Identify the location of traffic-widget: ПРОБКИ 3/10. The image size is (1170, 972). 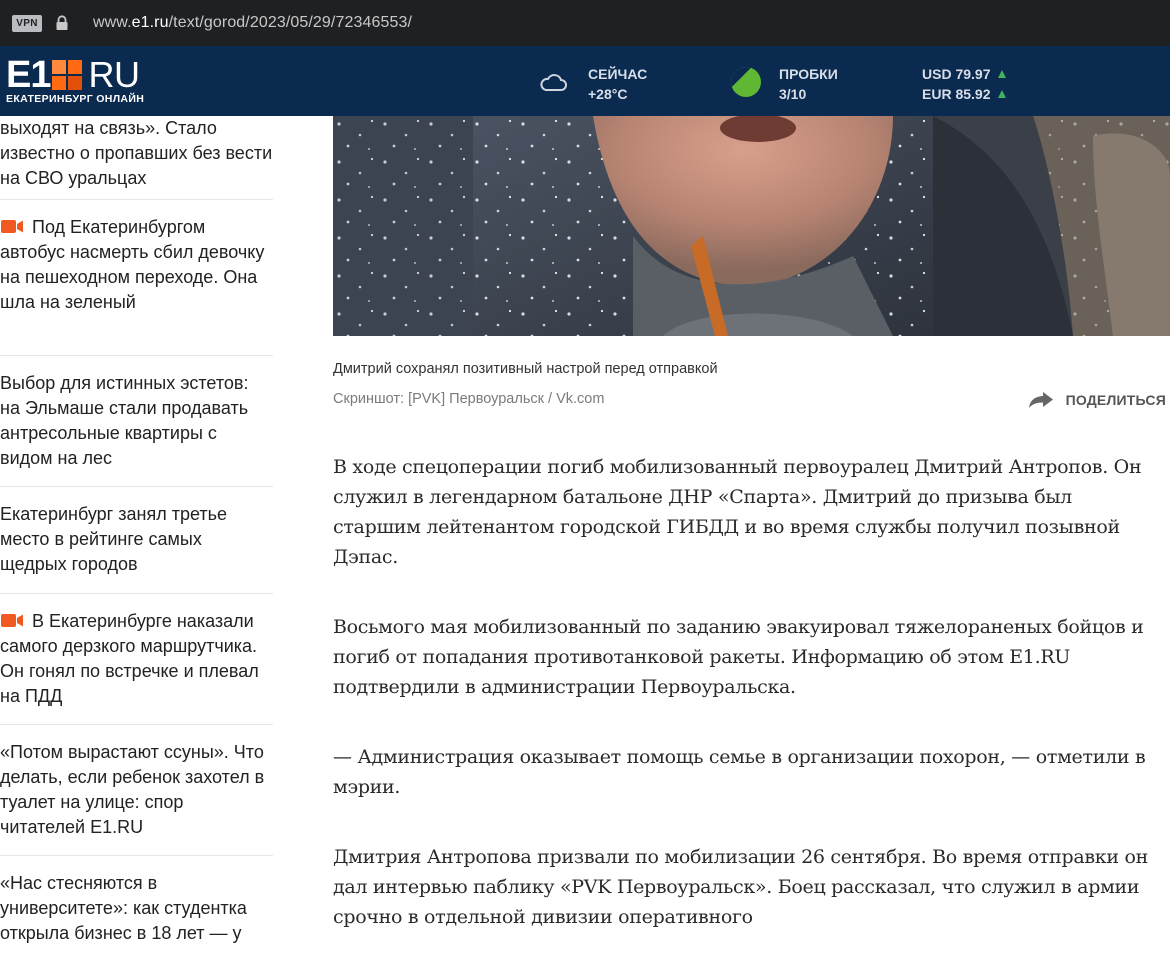
(808, 84).